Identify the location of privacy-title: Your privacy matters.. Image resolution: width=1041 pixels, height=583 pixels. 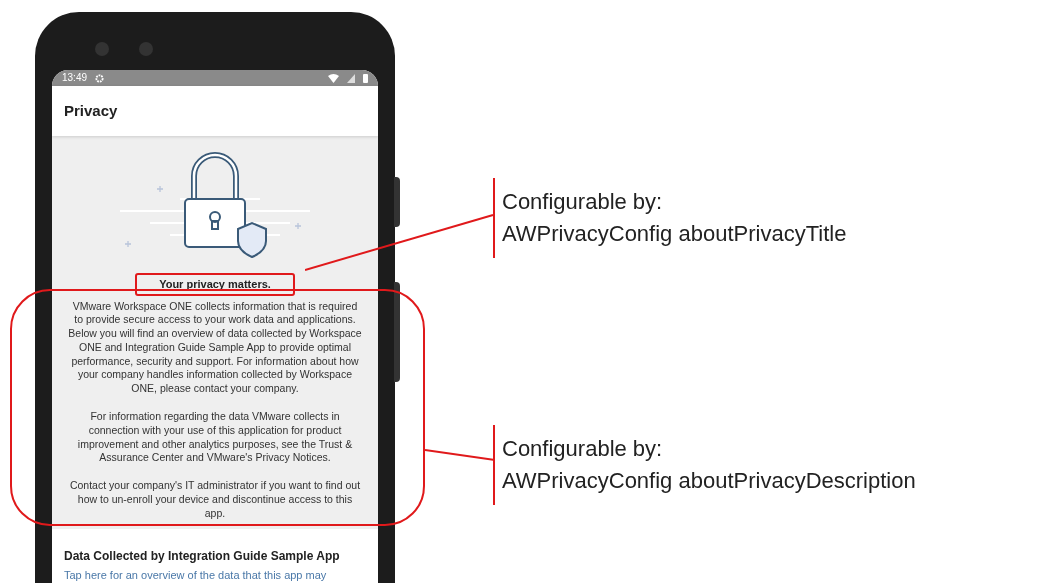
(215, 284).